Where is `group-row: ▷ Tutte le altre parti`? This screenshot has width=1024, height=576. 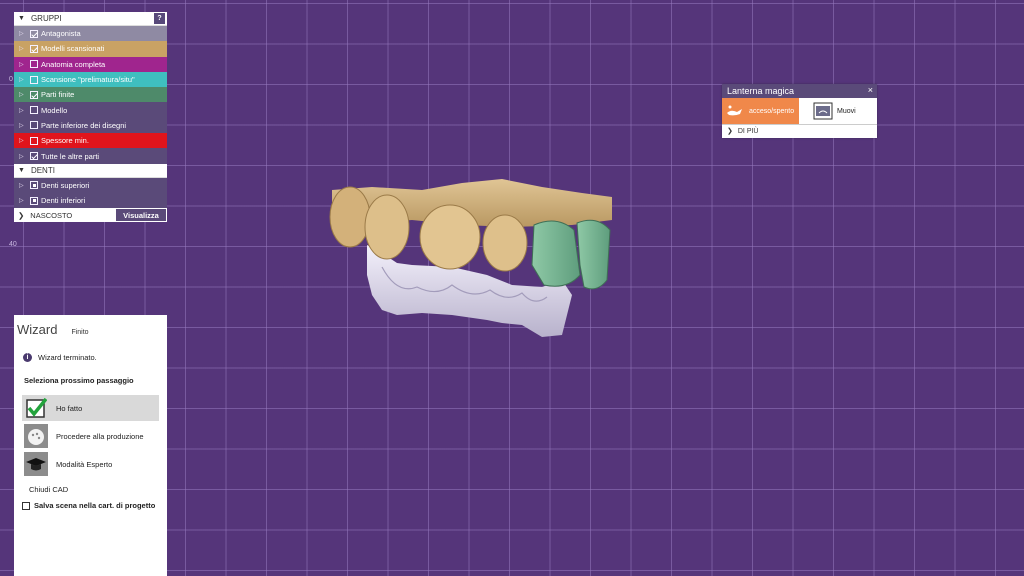
group-row: ▷ Tutte le altre parti is located at coordinates (90, 156).